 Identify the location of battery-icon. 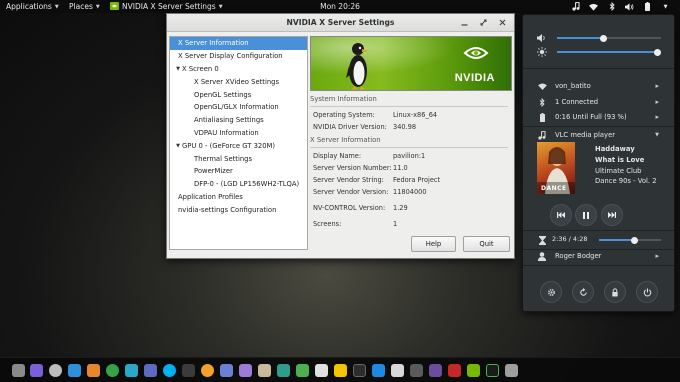
(542, 117).